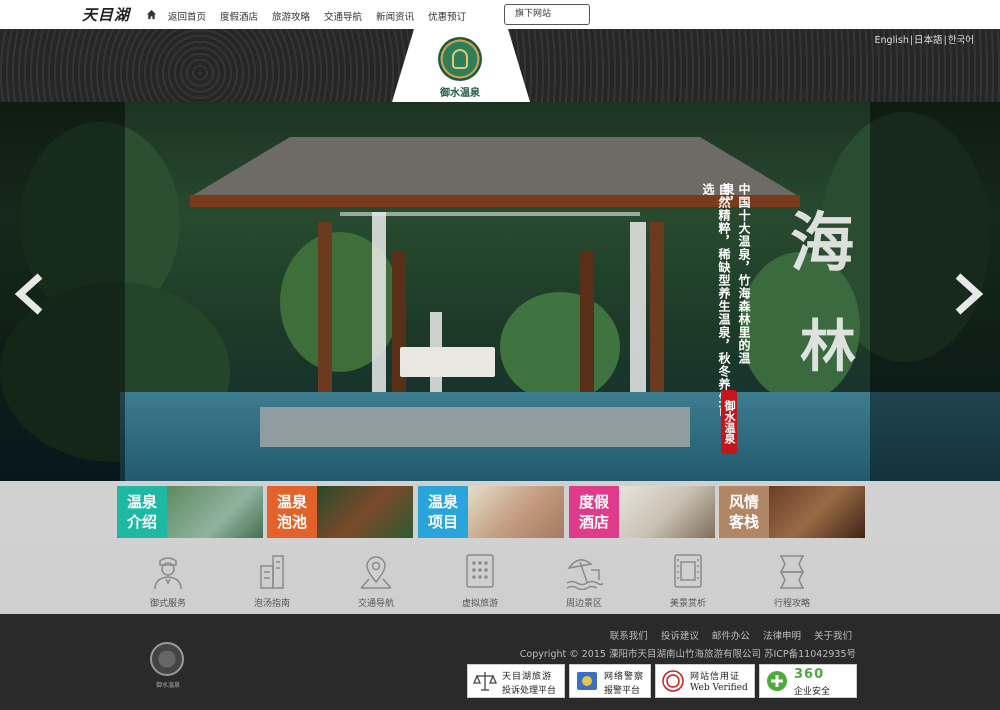 The width and height of the screenshot is (1000, 710). I want to click on brand-seal-icon, so click(460, 59).